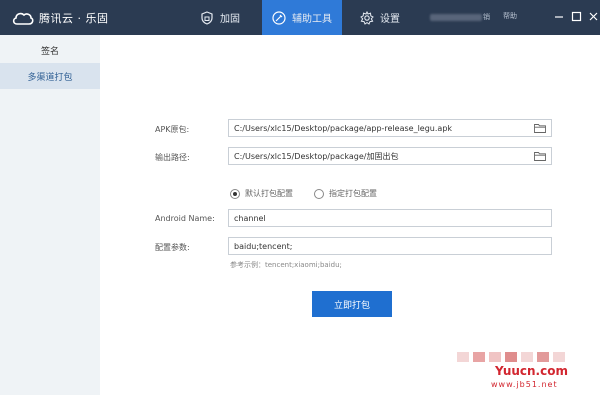  What do you see at coordinates (269, 193) in the screenshot?
I see `radio-label: 默认打包配置` at bounding box center [269, 193].